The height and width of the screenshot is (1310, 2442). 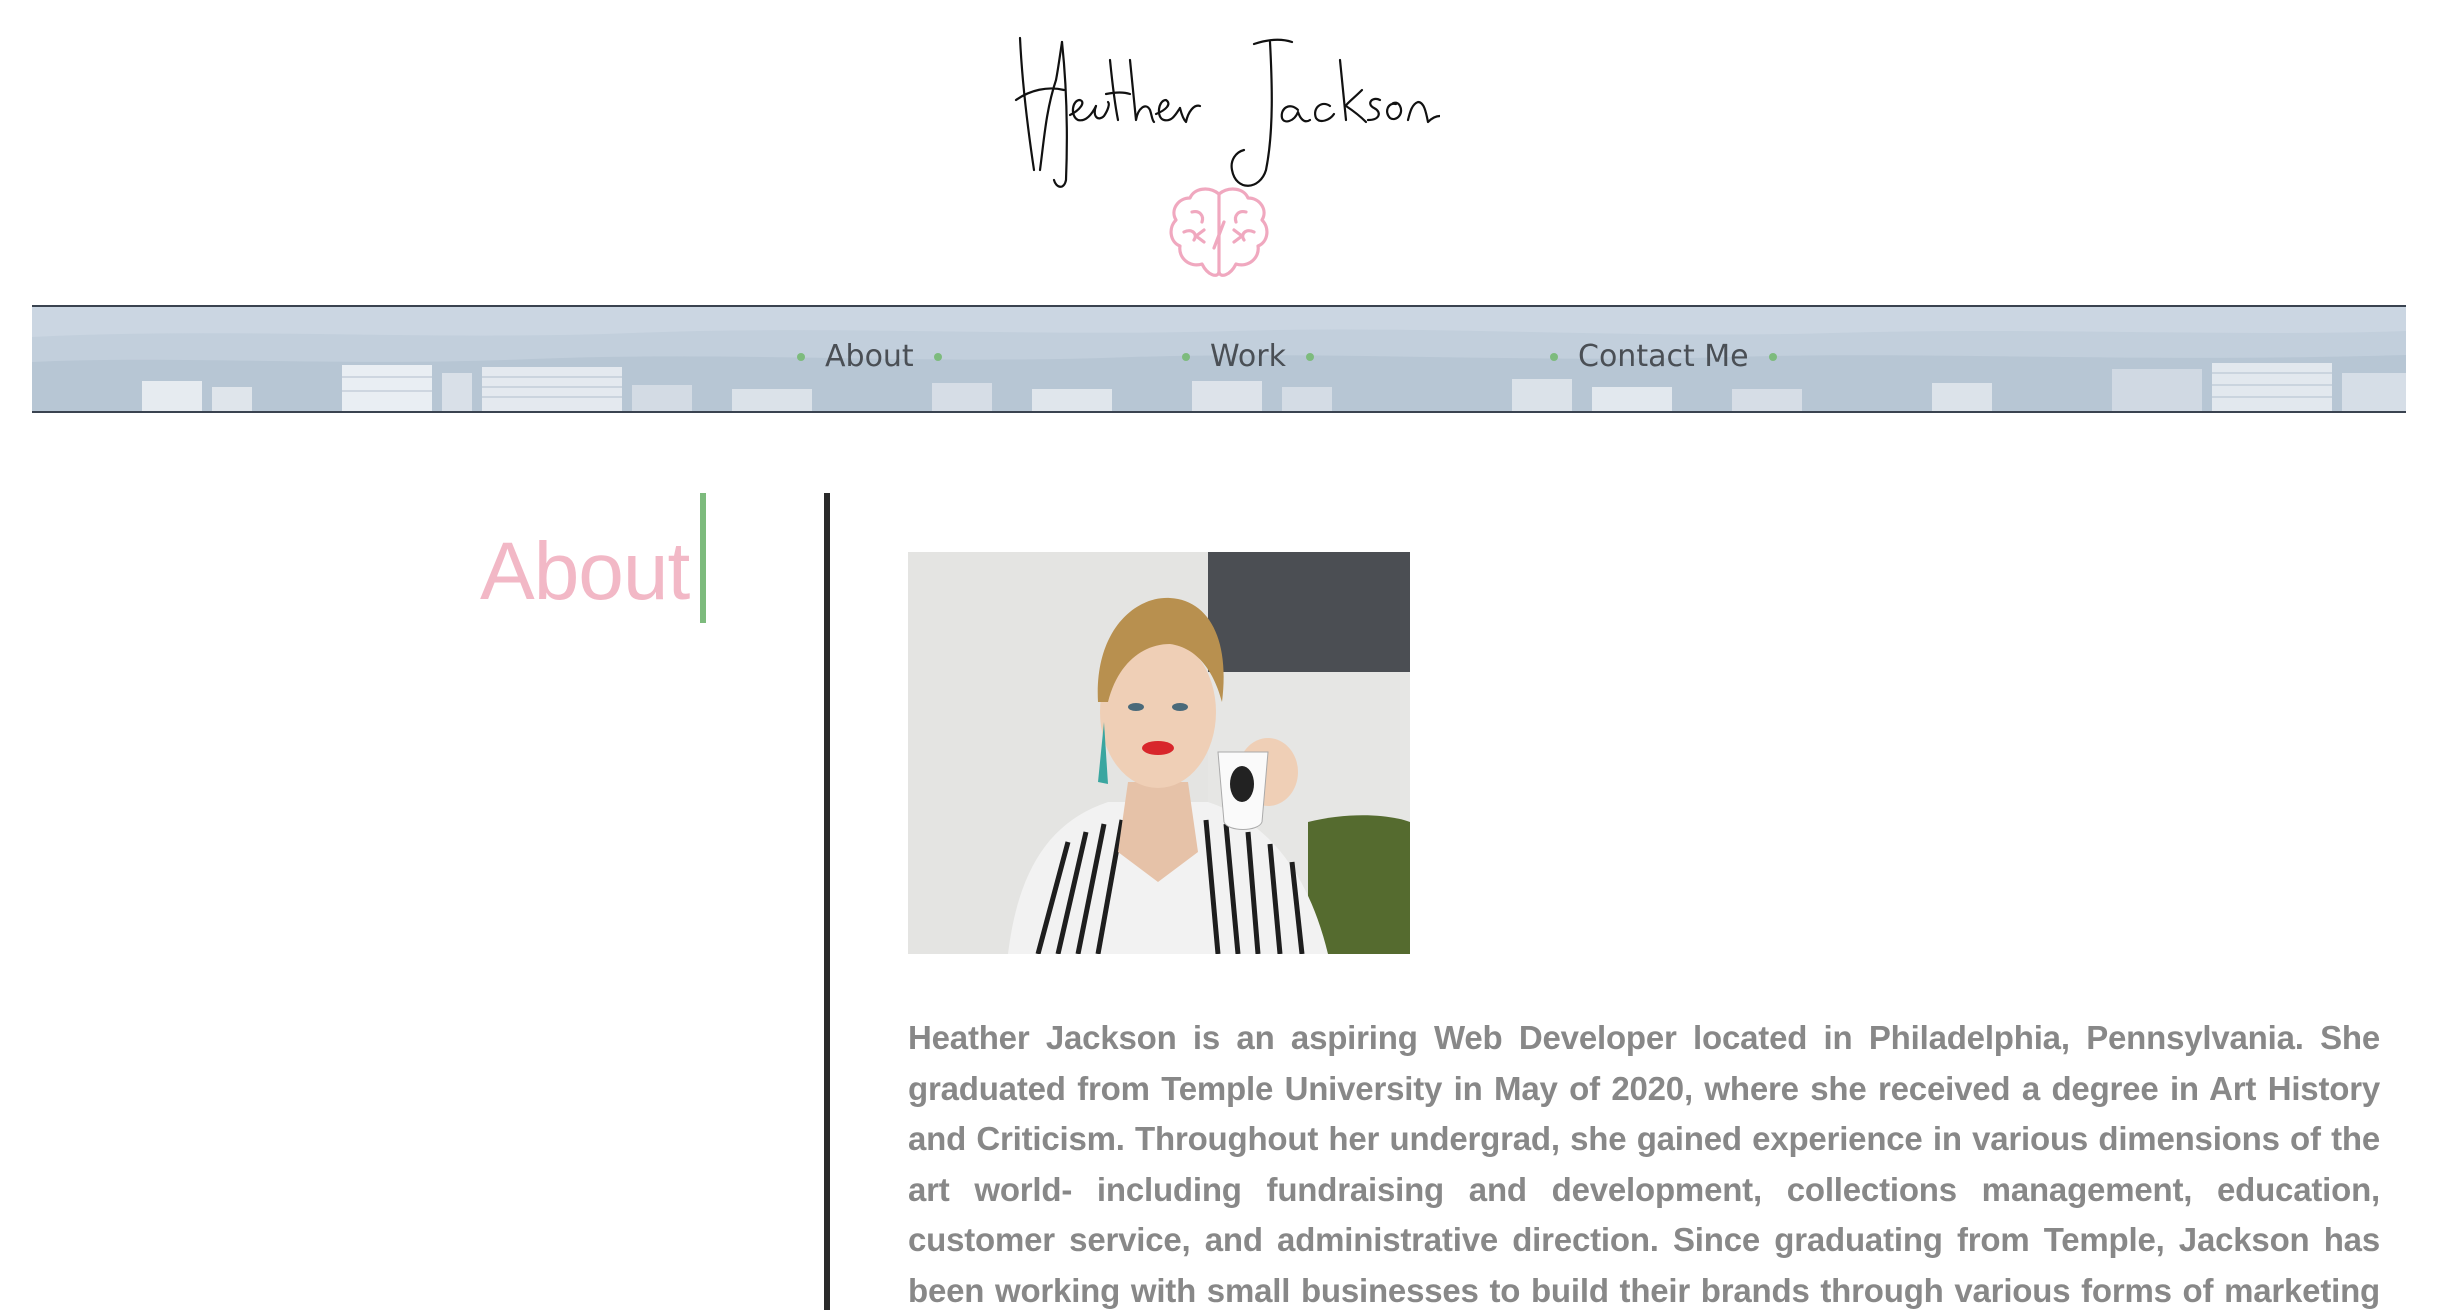 I want to click on nav-link-contact: Contact Me, so click(x=1663, y=356).